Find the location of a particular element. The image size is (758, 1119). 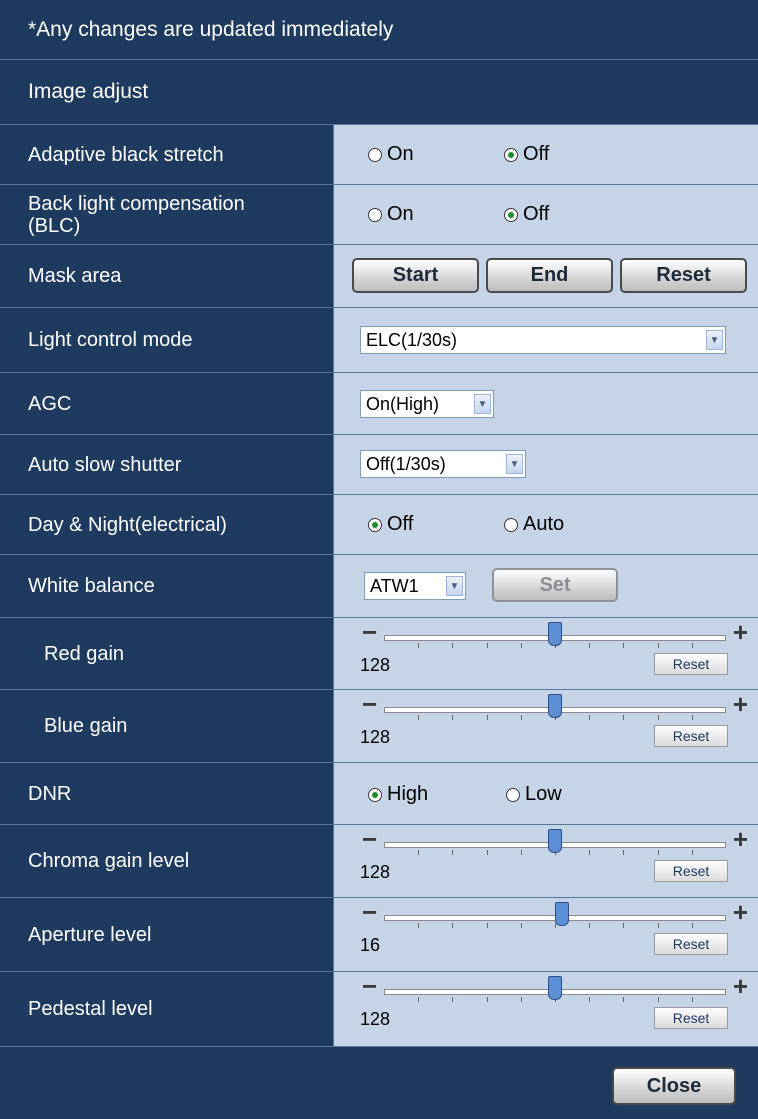

day-night-off-radio: Off is located at coordinates (390, 524).